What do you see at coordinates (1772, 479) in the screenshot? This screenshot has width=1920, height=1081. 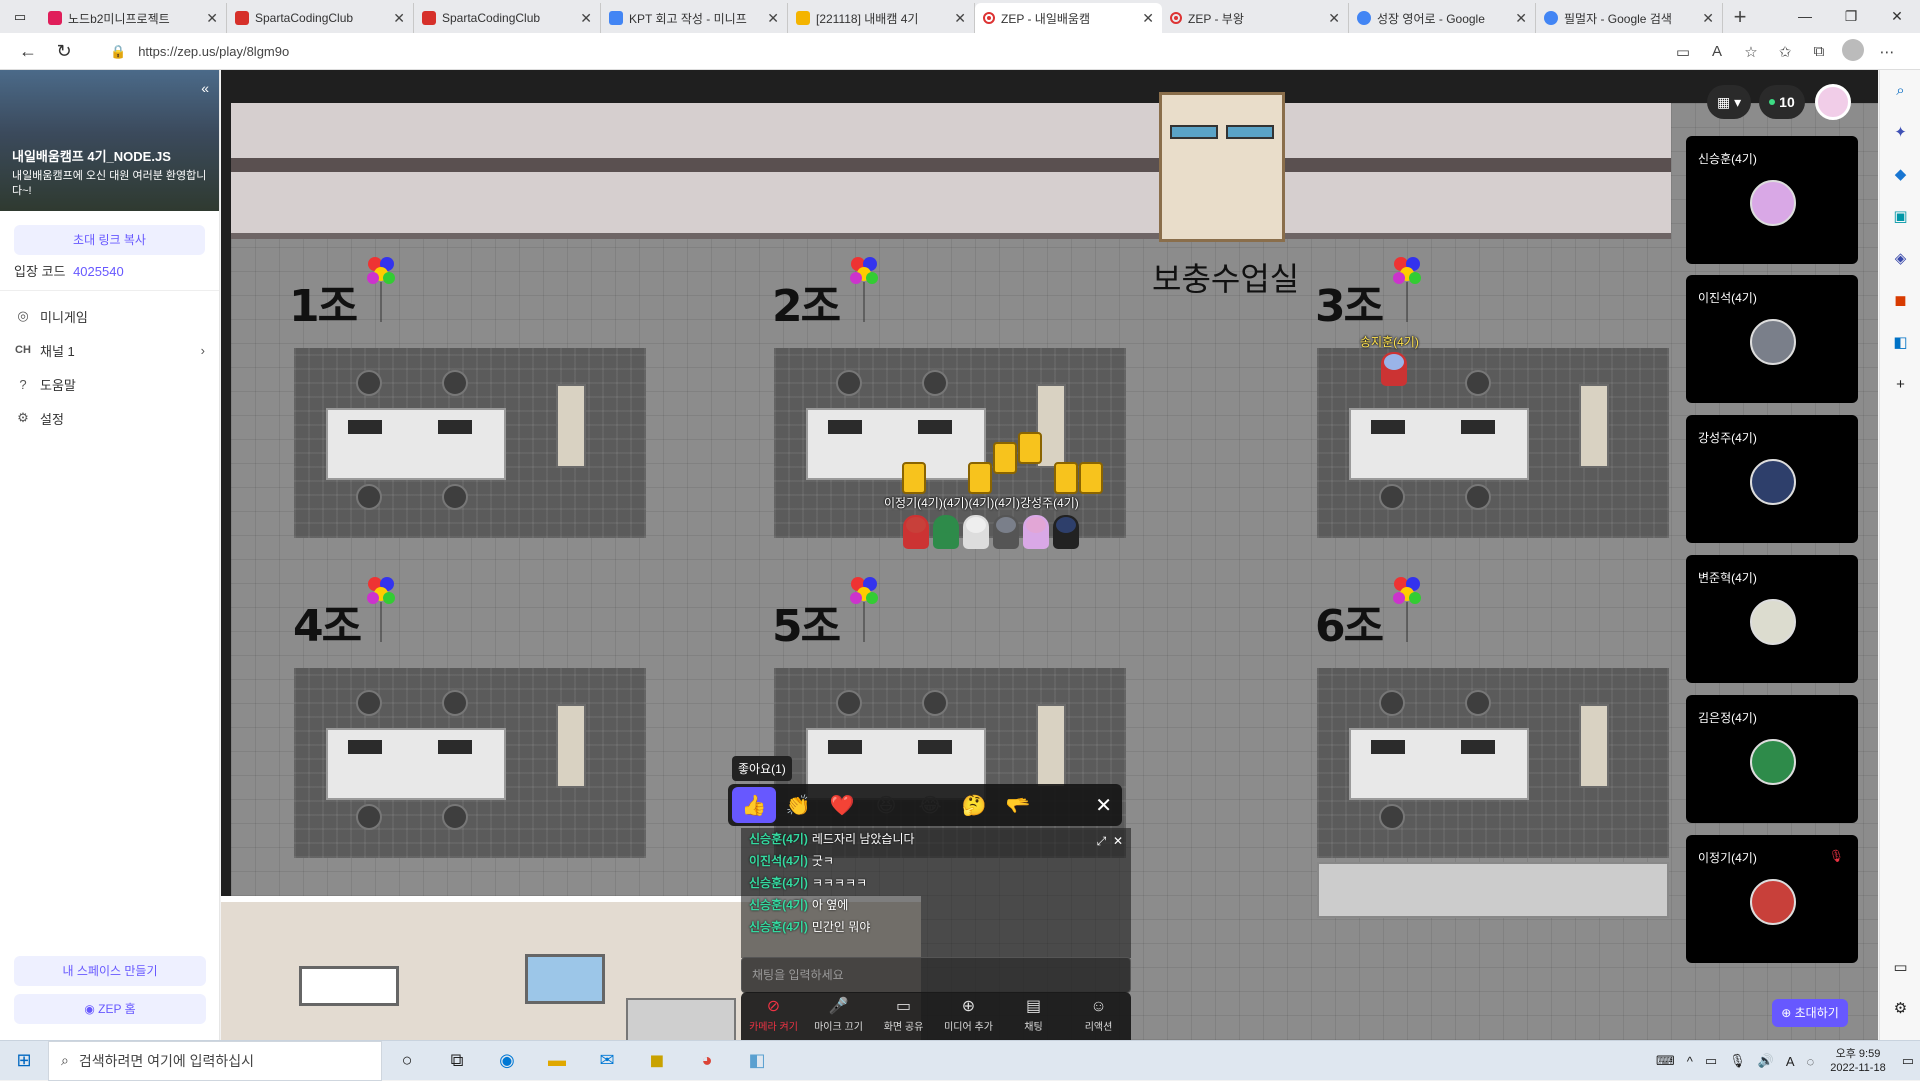 I see `video-tile: 강성주(4기)` at bounding box center [1772, 479].